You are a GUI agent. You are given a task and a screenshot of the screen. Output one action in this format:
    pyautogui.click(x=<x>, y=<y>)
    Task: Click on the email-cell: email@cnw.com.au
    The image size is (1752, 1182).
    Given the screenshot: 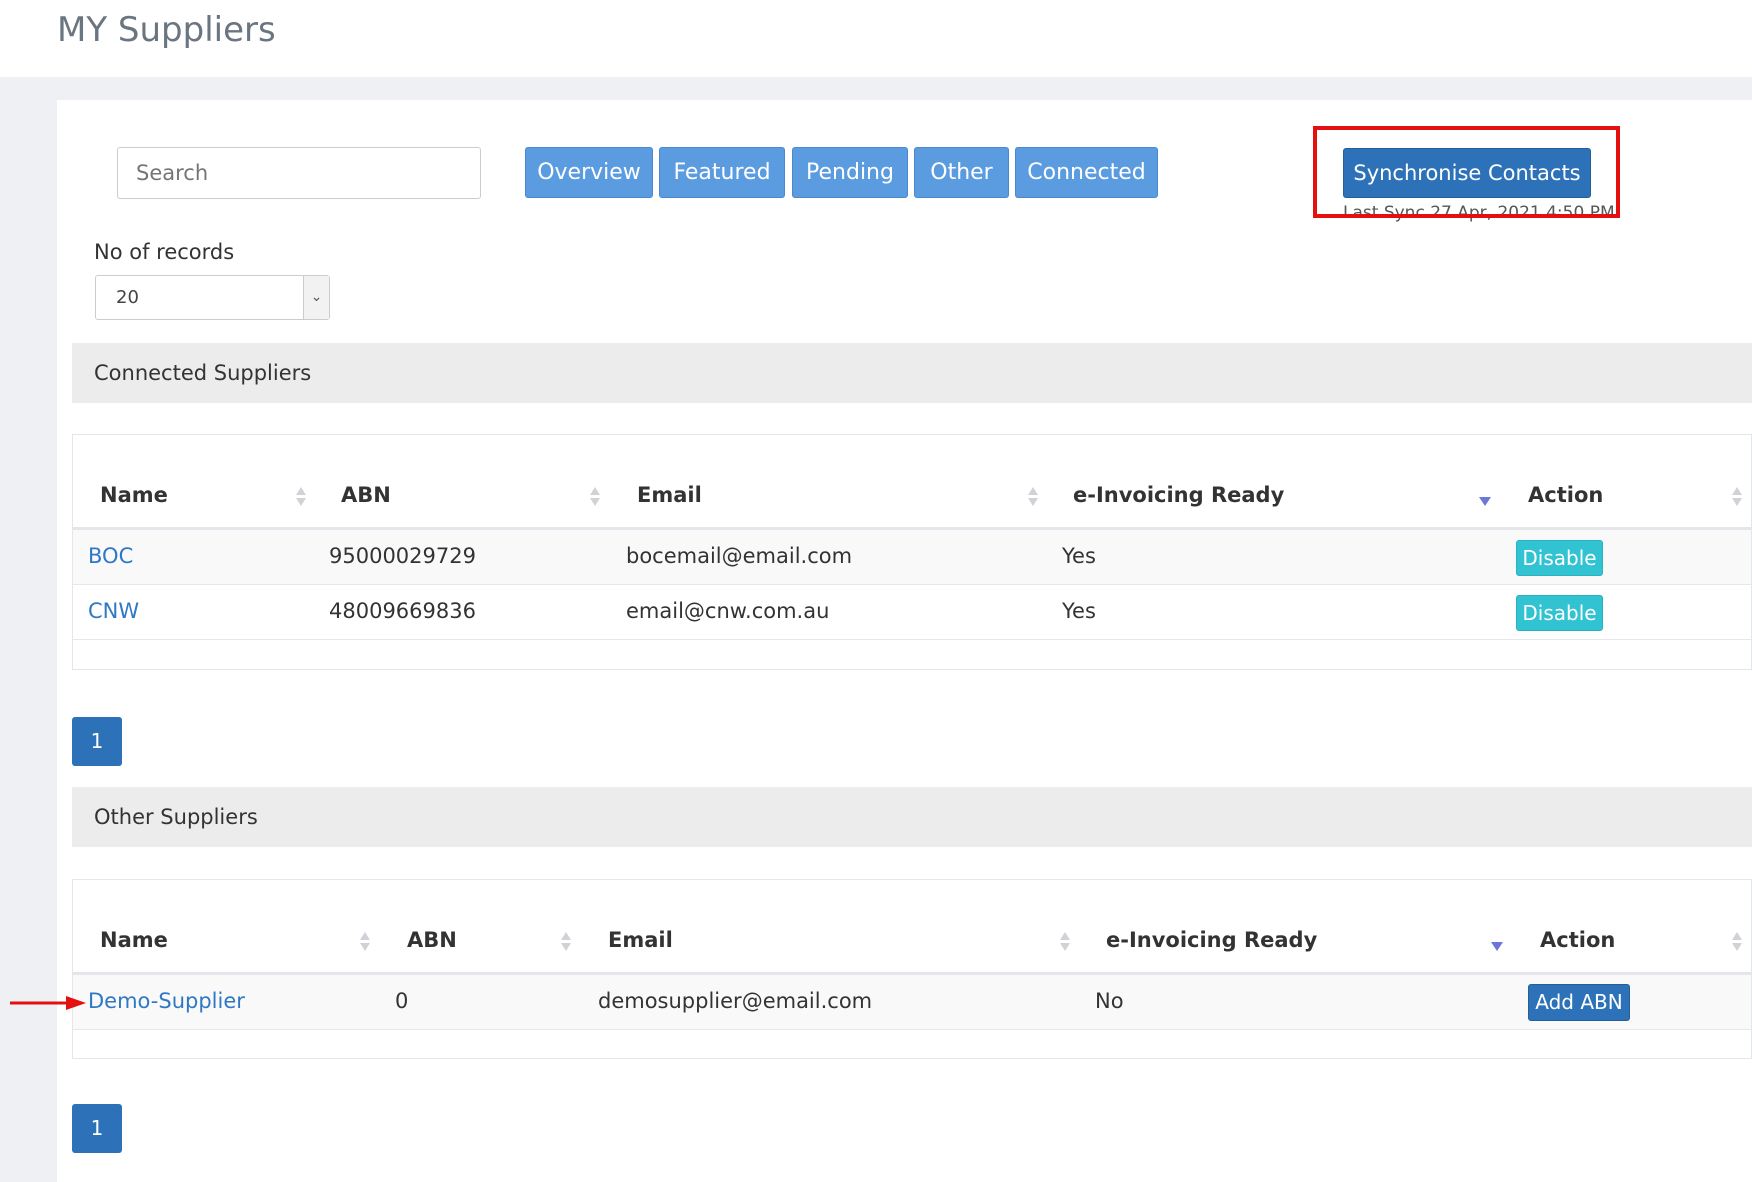 What is the action you would take?
    pyautogui.click(x=728, y=611)
    